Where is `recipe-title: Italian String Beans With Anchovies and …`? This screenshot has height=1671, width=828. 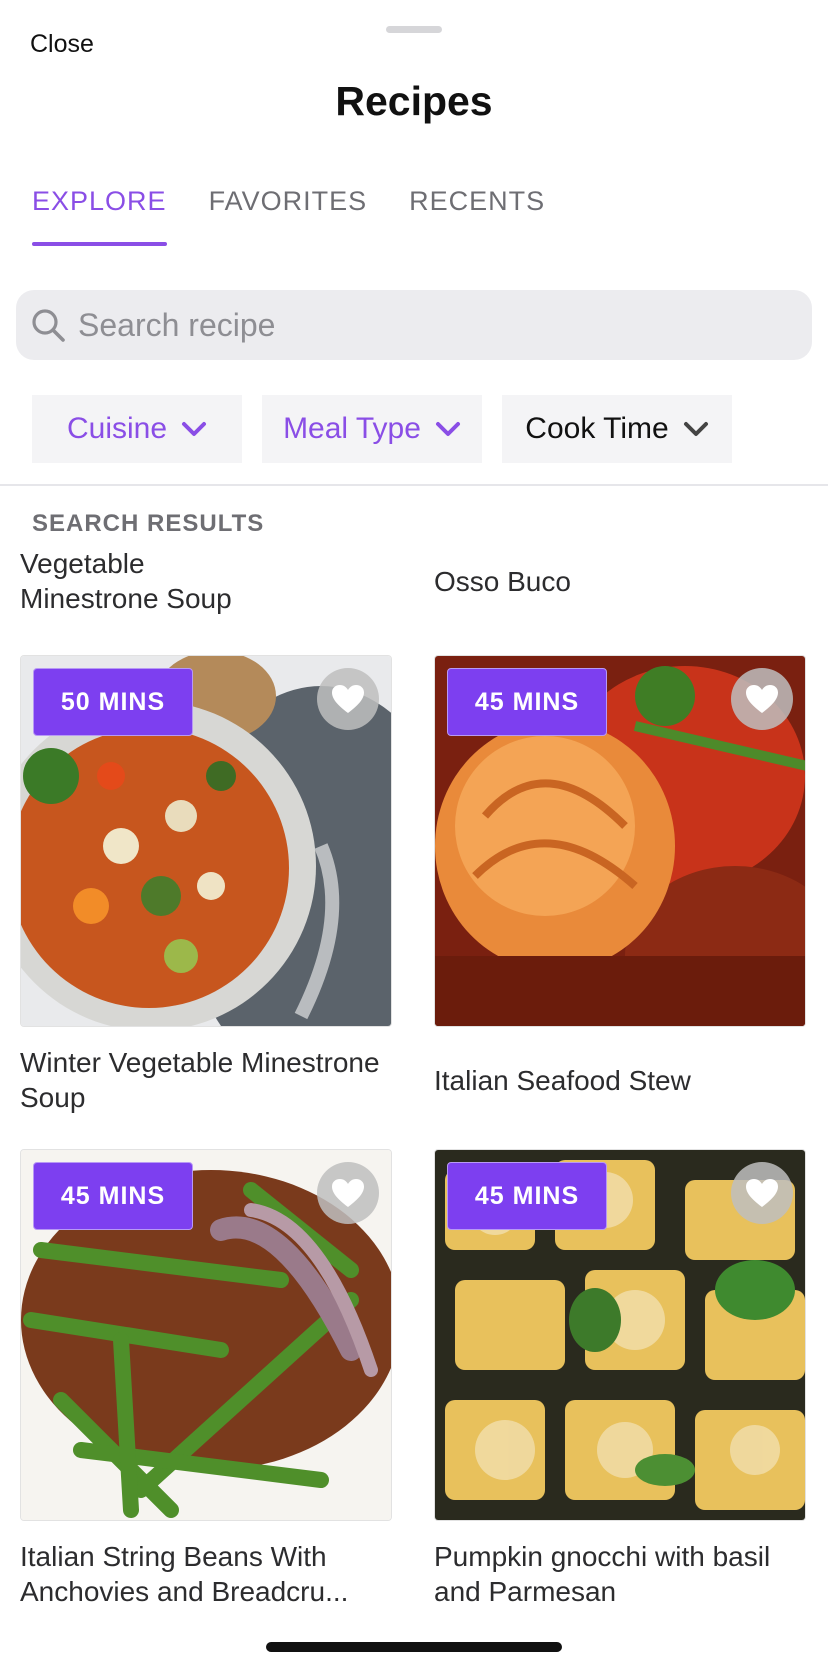
recipe-title: Italian String Beans With Anchovies and … is located at coordinates (206, 1574).